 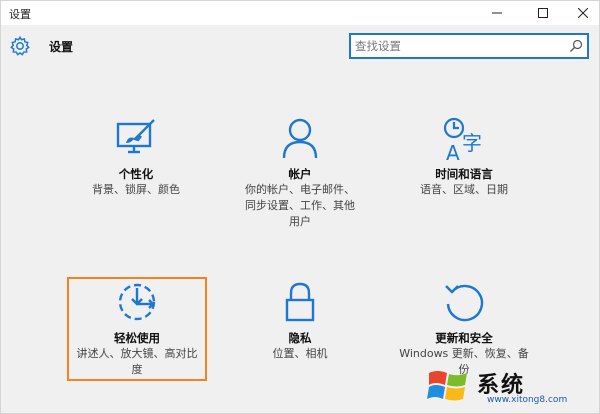 I want to click on tile-name: 帐户, so click(x=300, y=174).